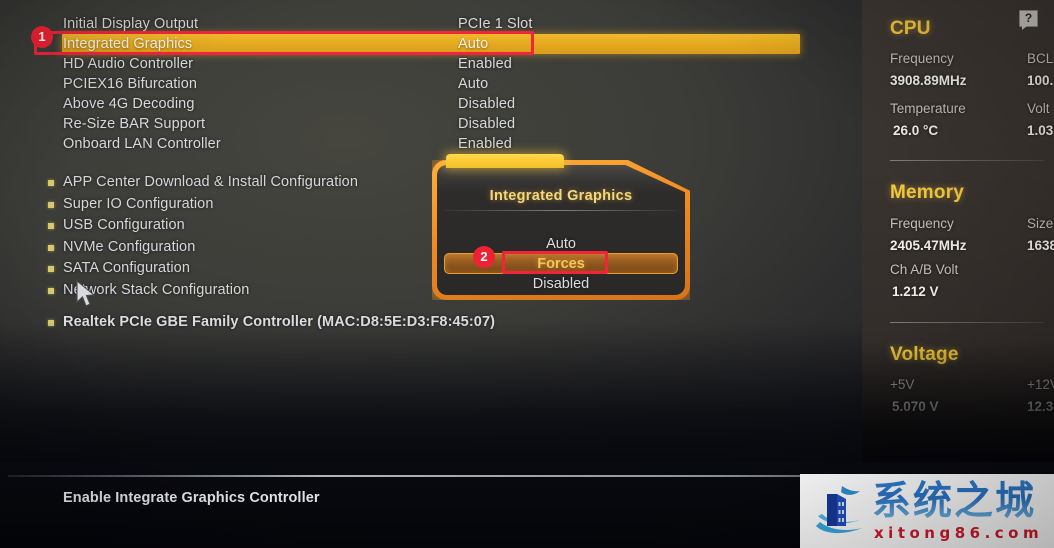 The width and height of the screenshot is (1054, 548). What do you see at coordinates (134, 124) in the screenshot?
I see `setting-label: Re-Size BAR Support` at bounding box center [134, 124].